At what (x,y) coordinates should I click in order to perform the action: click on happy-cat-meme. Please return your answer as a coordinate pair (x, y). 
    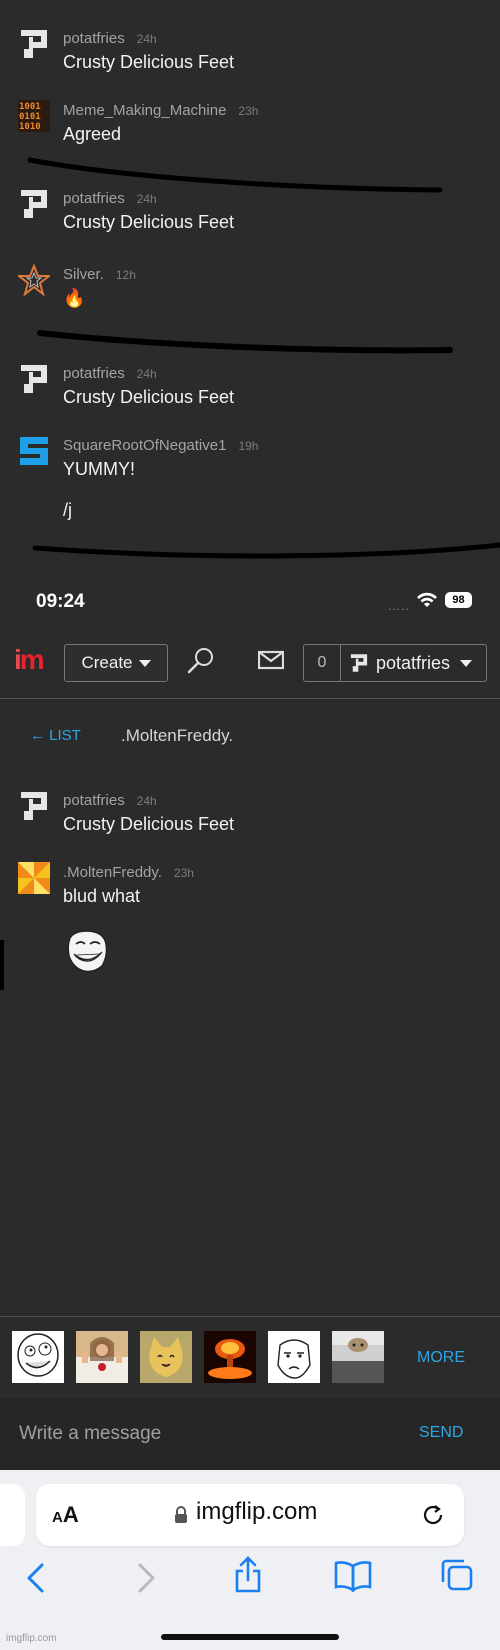
    Looking at the image, I should click on (166, 1357).